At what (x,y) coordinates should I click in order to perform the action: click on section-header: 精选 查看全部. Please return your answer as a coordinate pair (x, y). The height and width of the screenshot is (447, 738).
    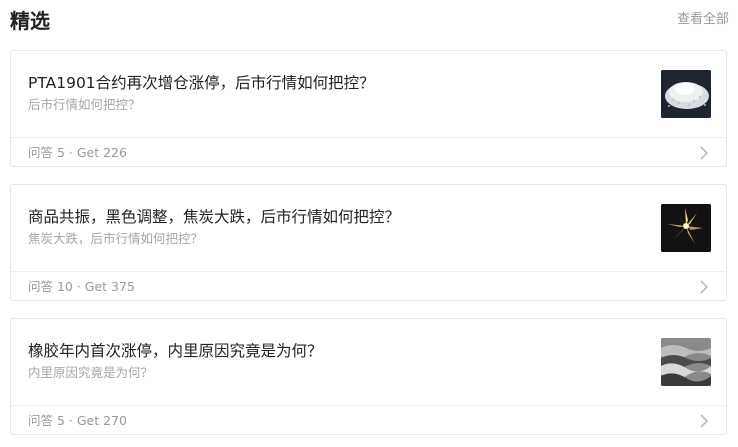
    Looking at the image, I should click on (369, 22).